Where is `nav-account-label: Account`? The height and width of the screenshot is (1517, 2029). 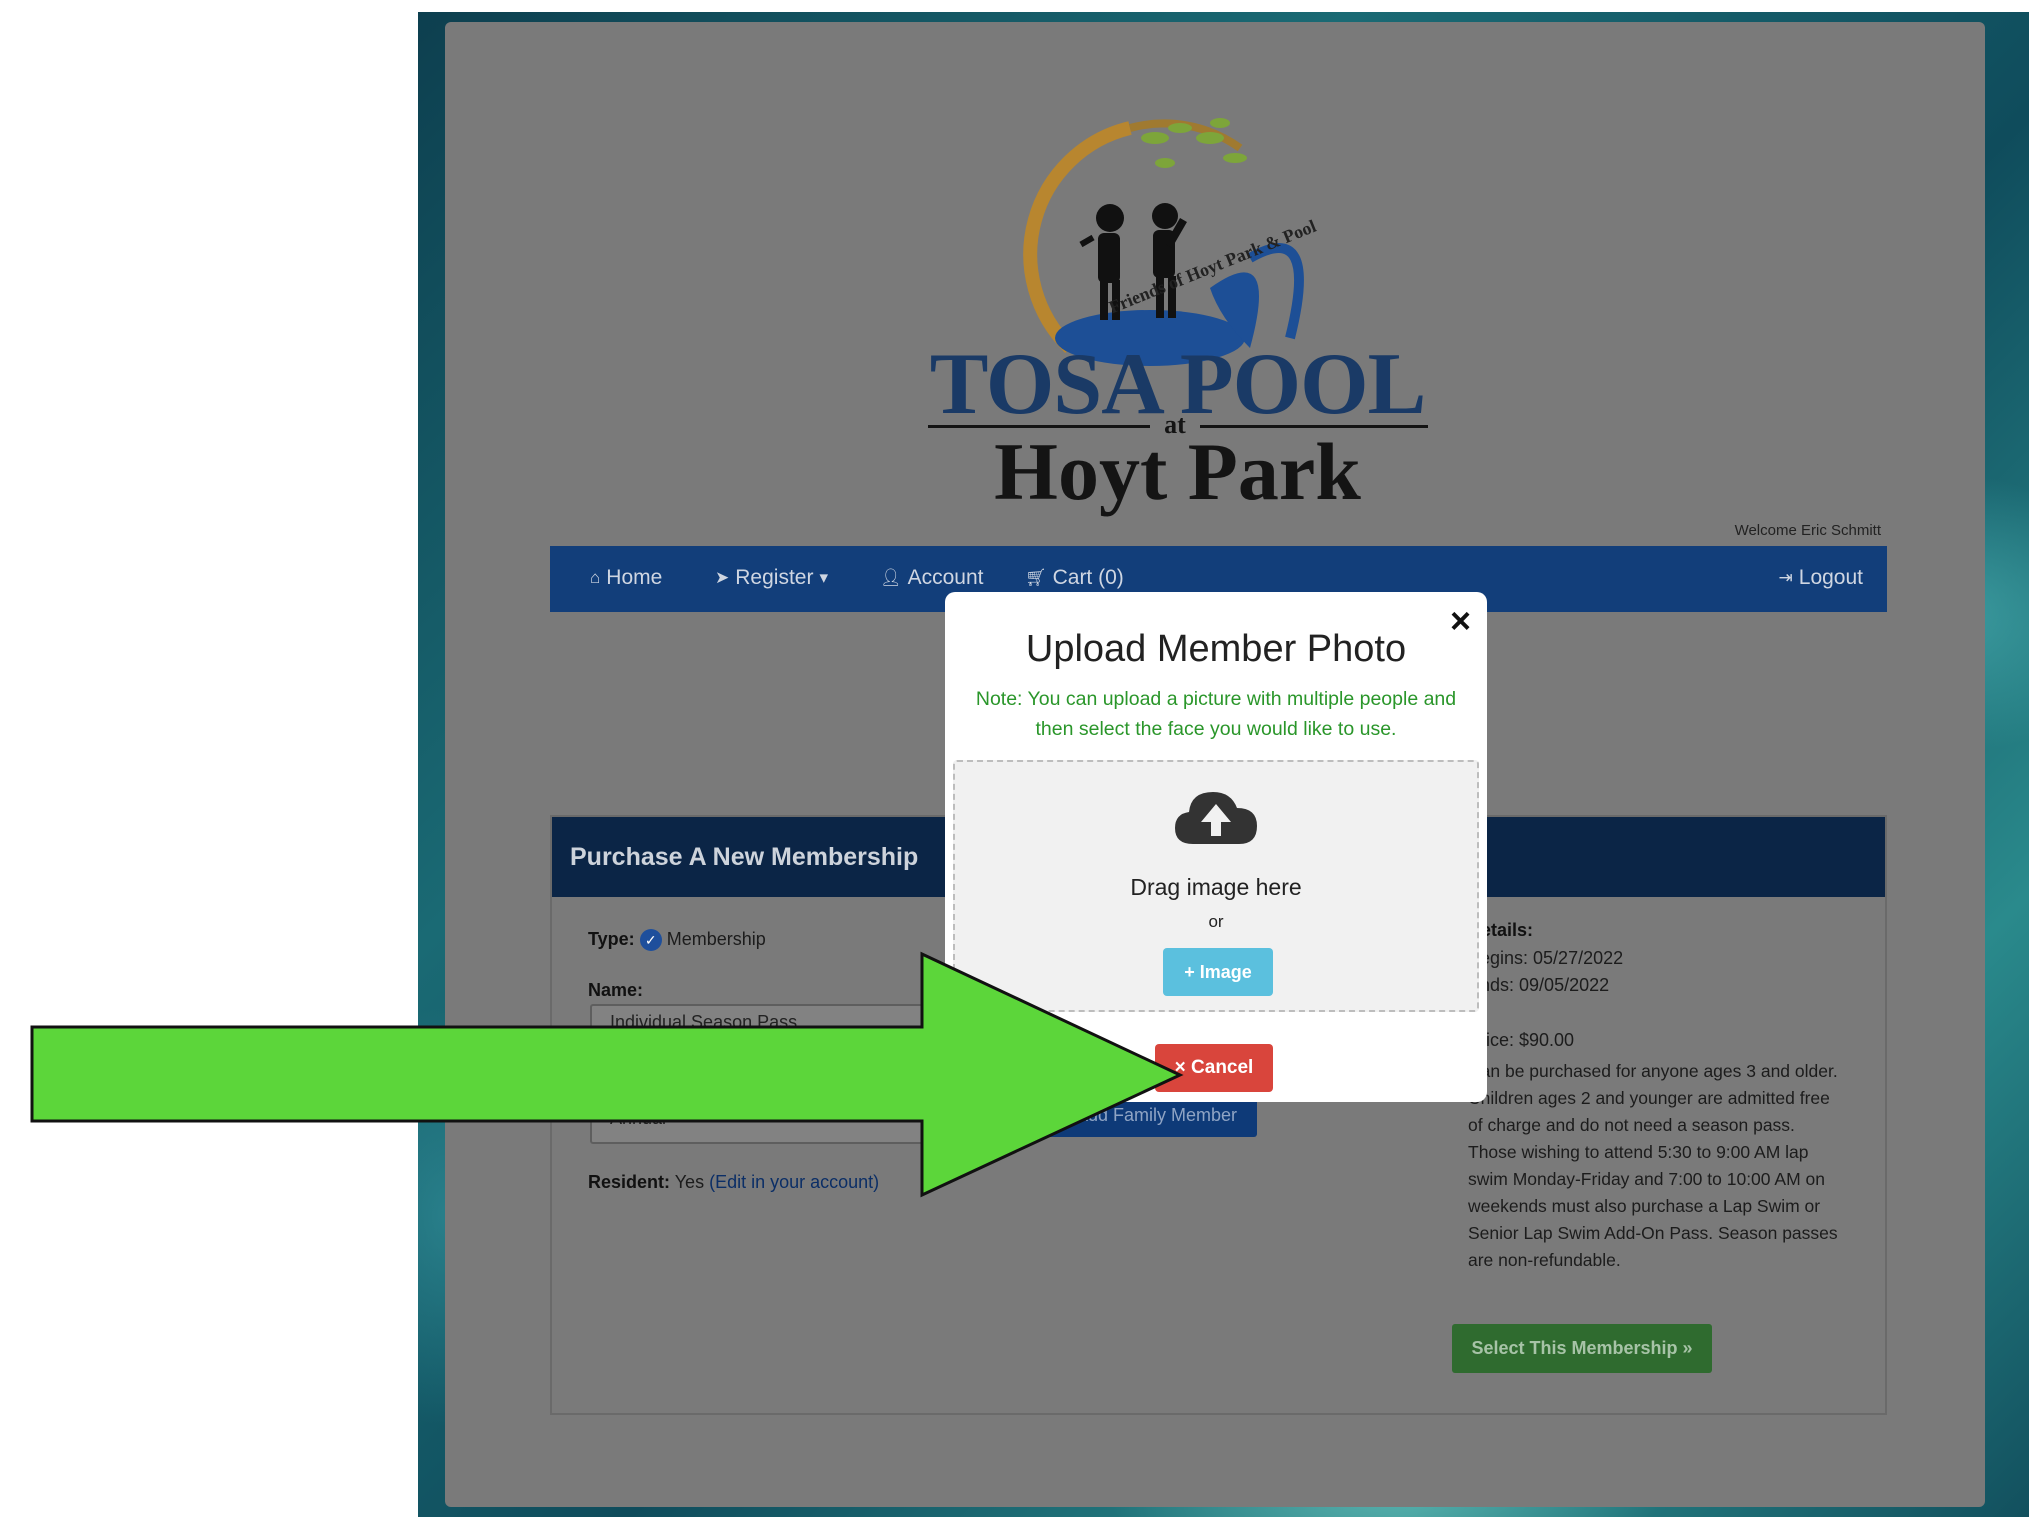 nav-account-label: Account is located at coordinates (945, 577).